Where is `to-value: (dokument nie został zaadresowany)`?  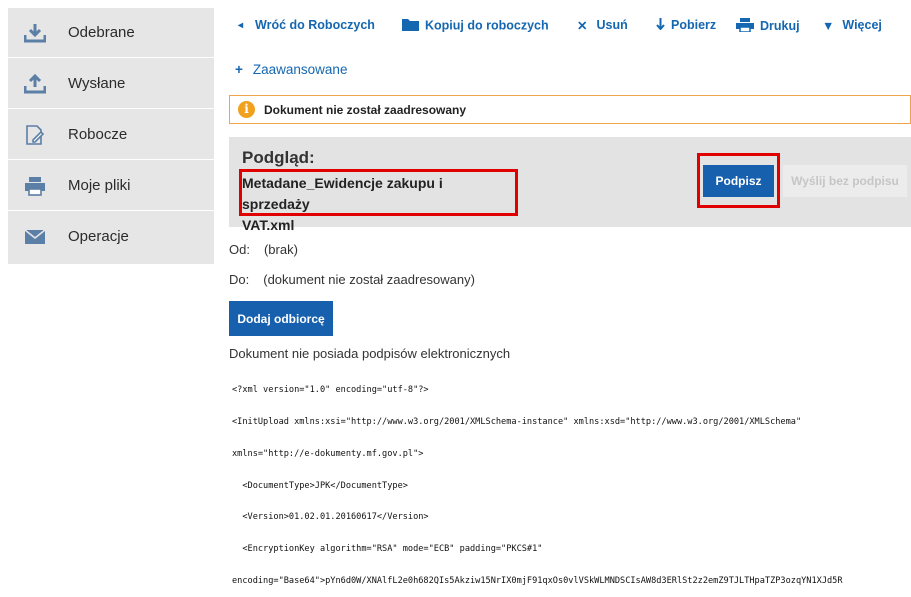 to-value: (dokument nie został zaadresowany) is located at coordinates (369, 279).